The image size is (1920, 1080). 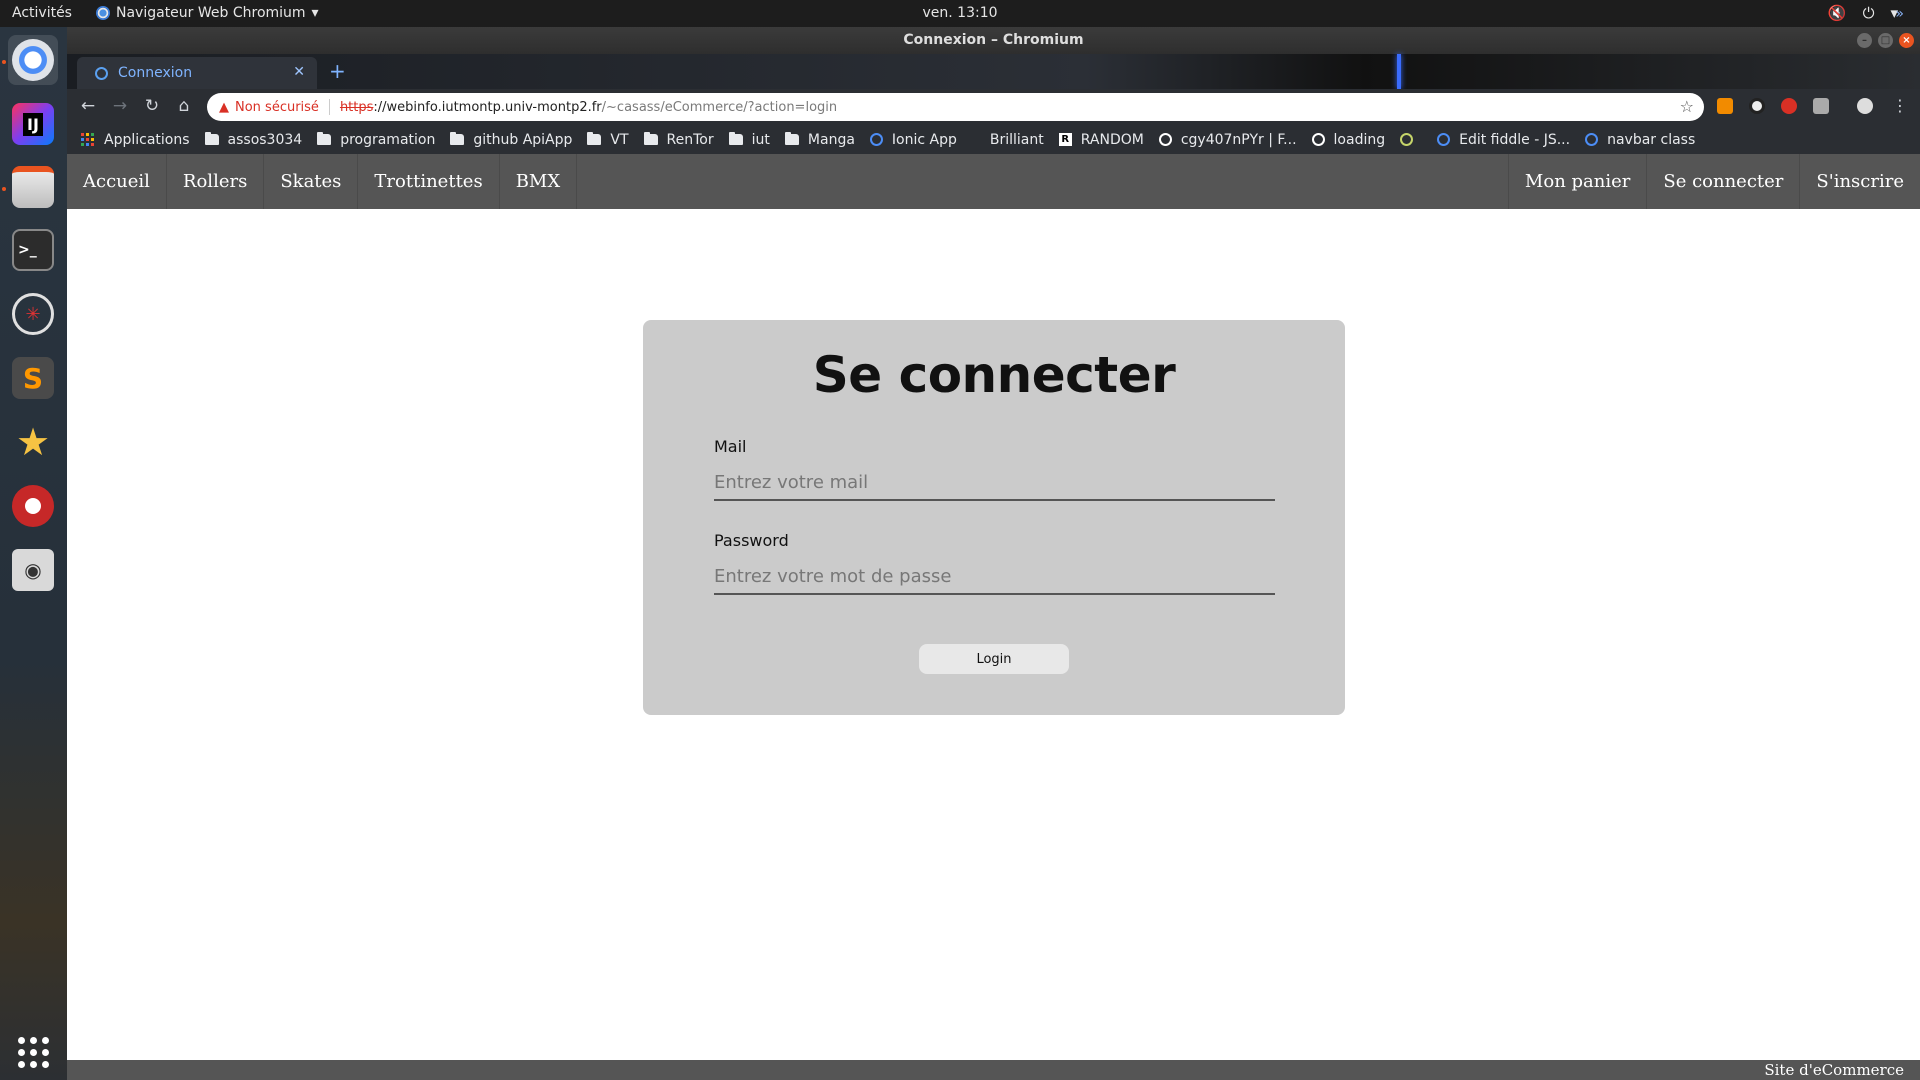 I want to click on bookmark-item, so click(x=1411, y=139).